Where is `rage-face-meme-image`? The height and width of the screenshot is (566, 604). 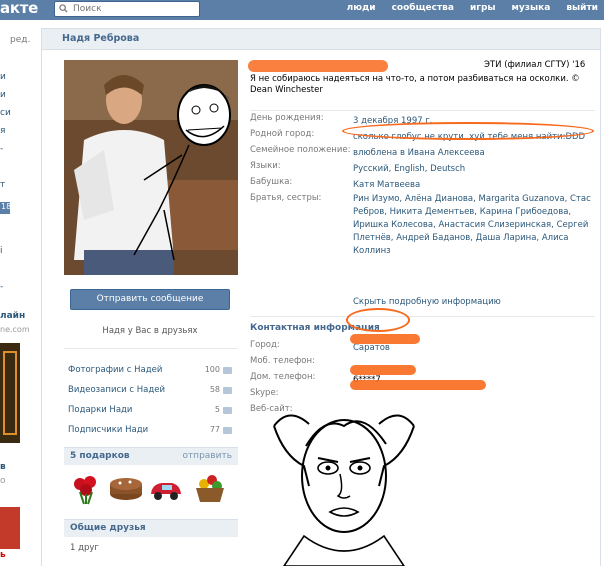 rage-face-meme-image is located at coordinates (344, 490).